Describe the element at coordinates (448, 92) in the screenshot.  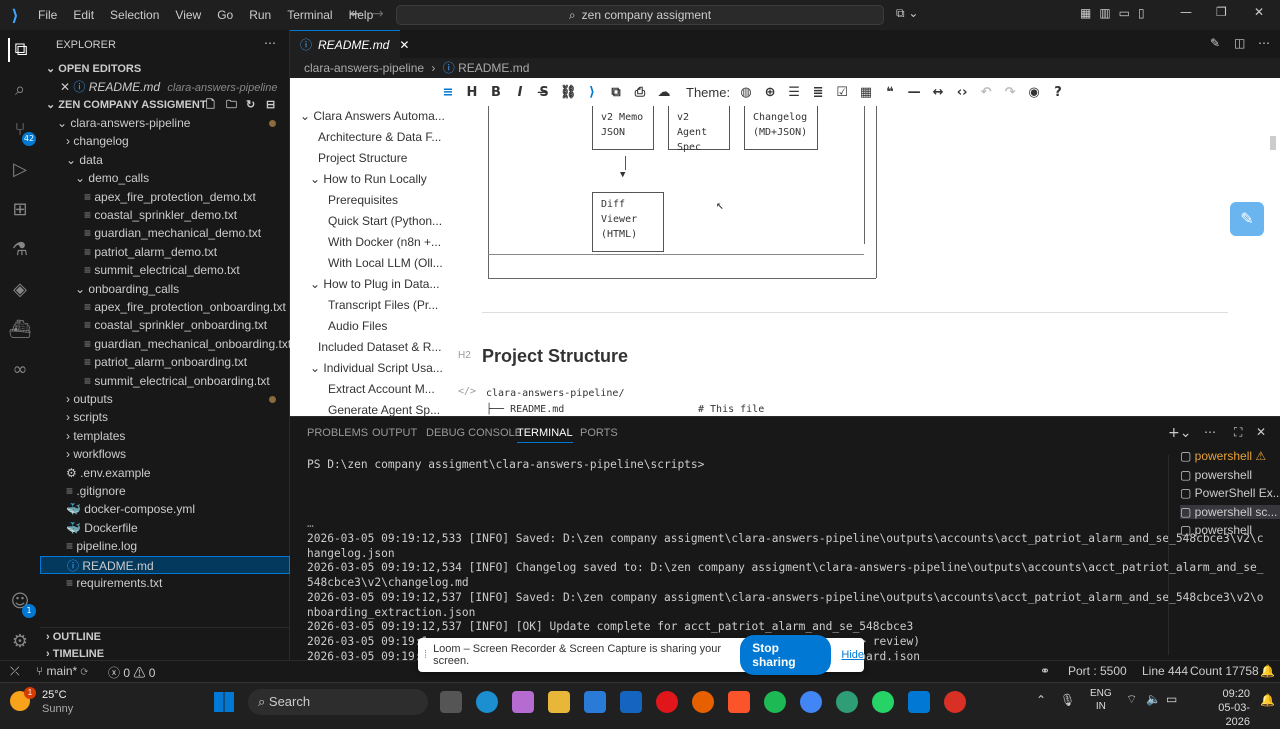
I see `align-icon: ≡` at that location.